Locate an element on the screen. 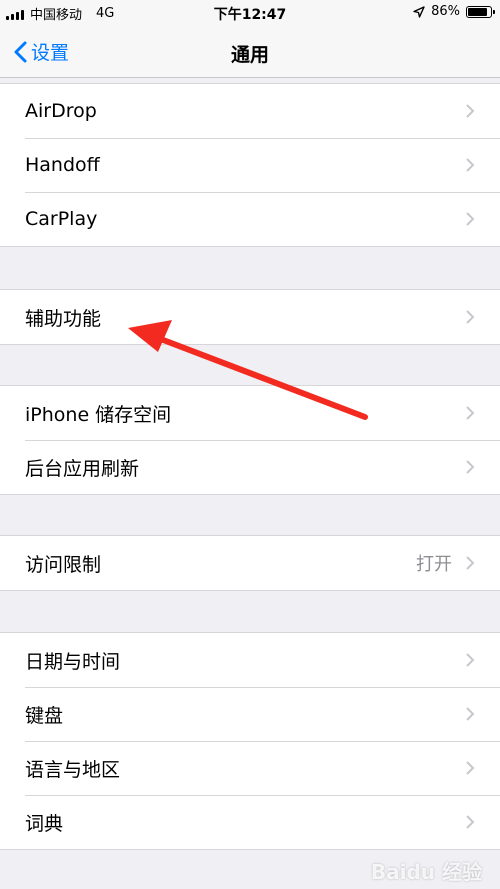 The image size is (500, 889). row-label: 词典 is located at coordinates (44, 823).